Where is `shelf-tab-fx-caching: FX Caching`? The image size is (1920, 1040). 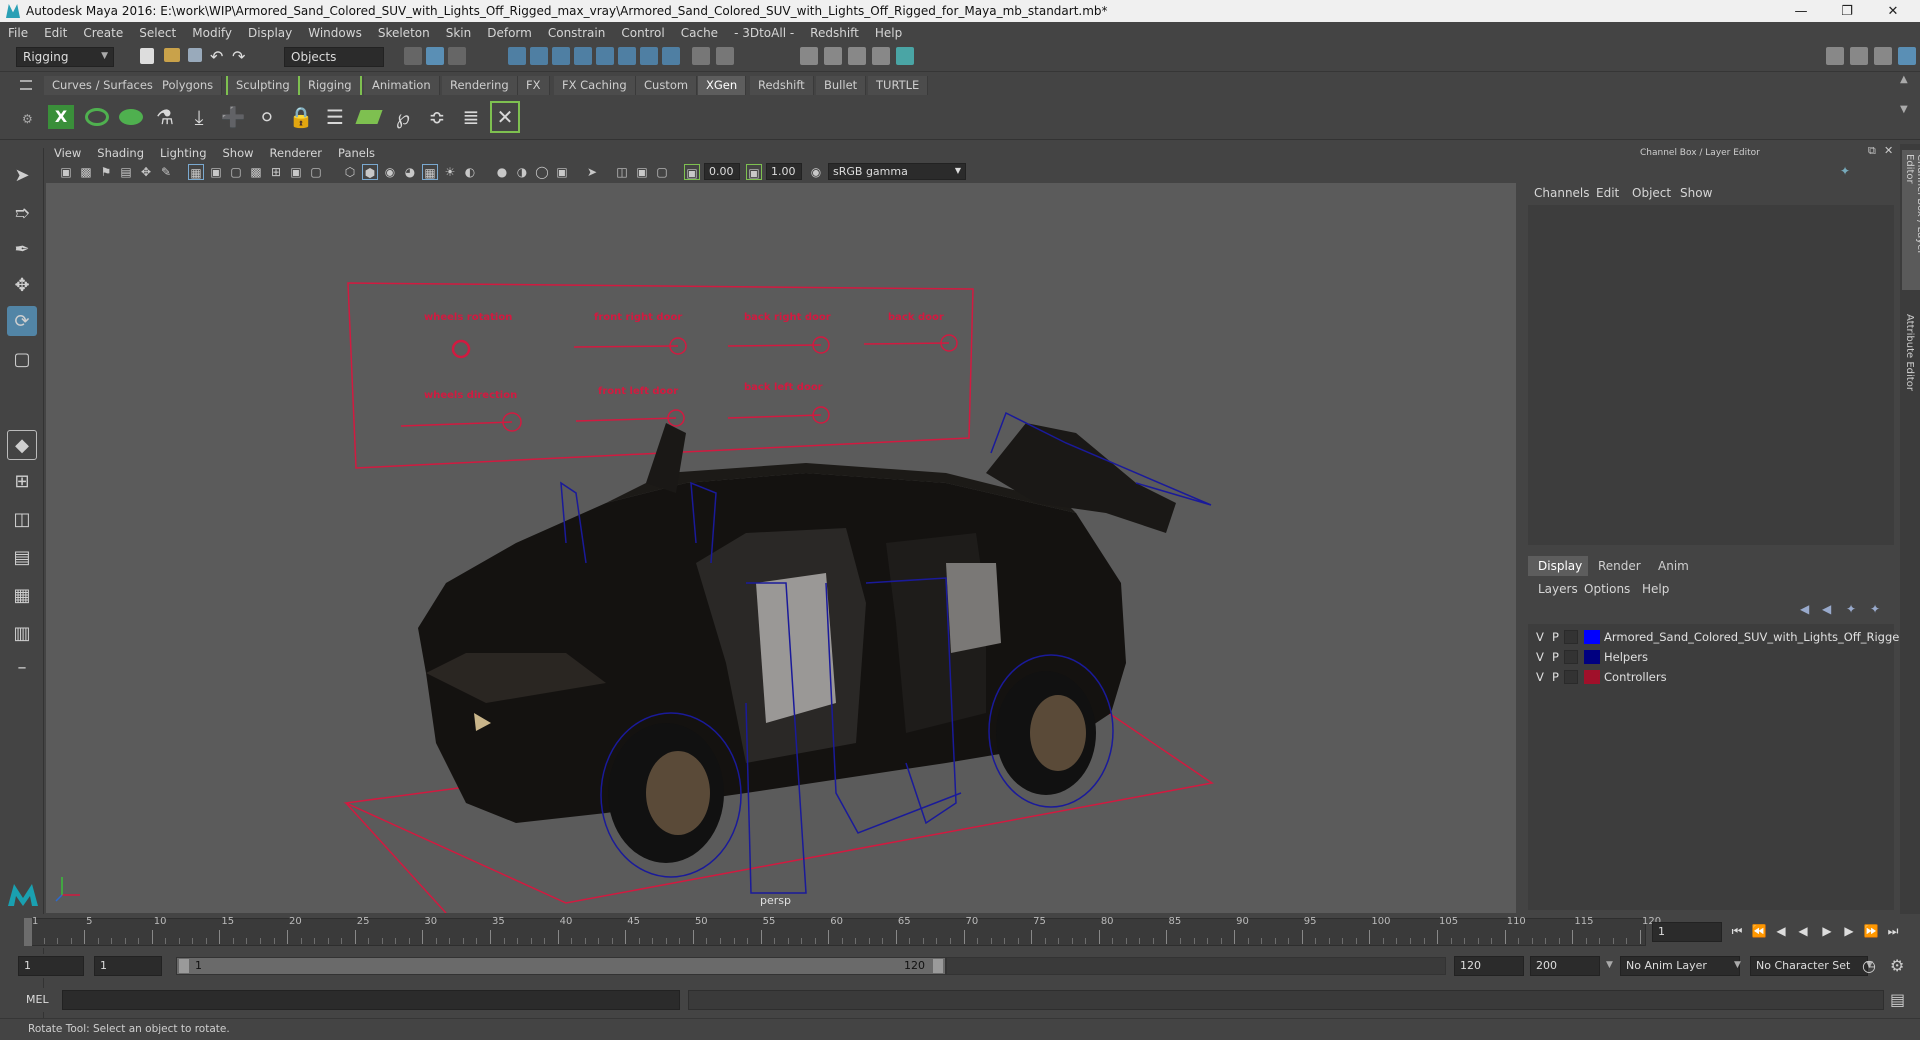 shelf-tab-fx-caching: FX Caching is located at coordinates (595, 85).